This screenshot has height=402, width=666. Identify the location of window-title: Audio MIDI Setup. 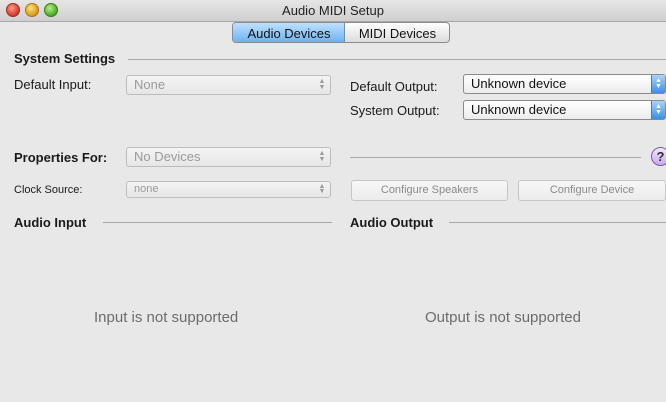
(333, 10).